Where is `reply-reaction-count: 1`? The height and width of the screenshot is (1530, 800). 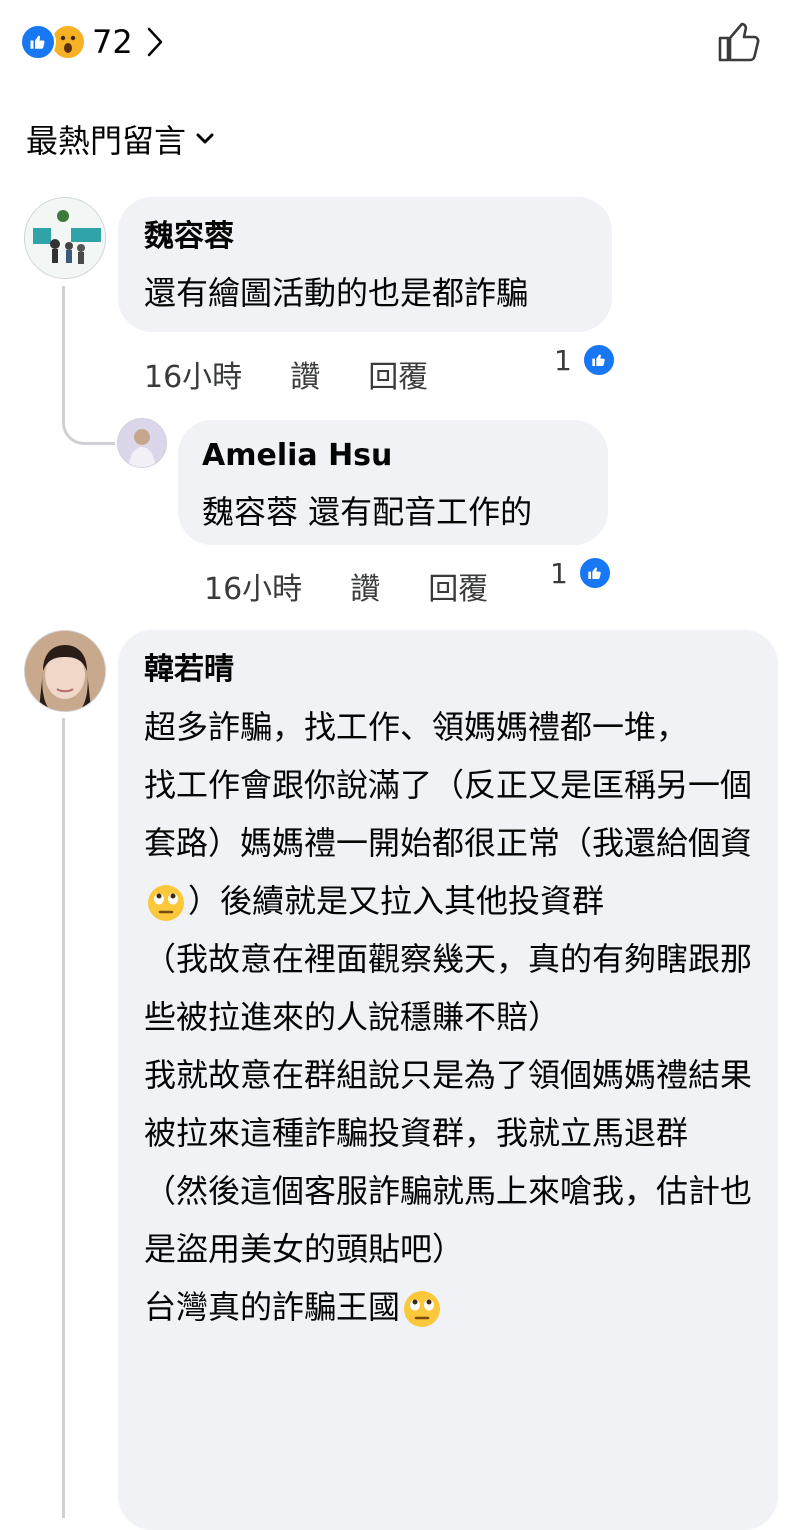 reply-reaction-count: 1 is located at coordinates (581, 573).